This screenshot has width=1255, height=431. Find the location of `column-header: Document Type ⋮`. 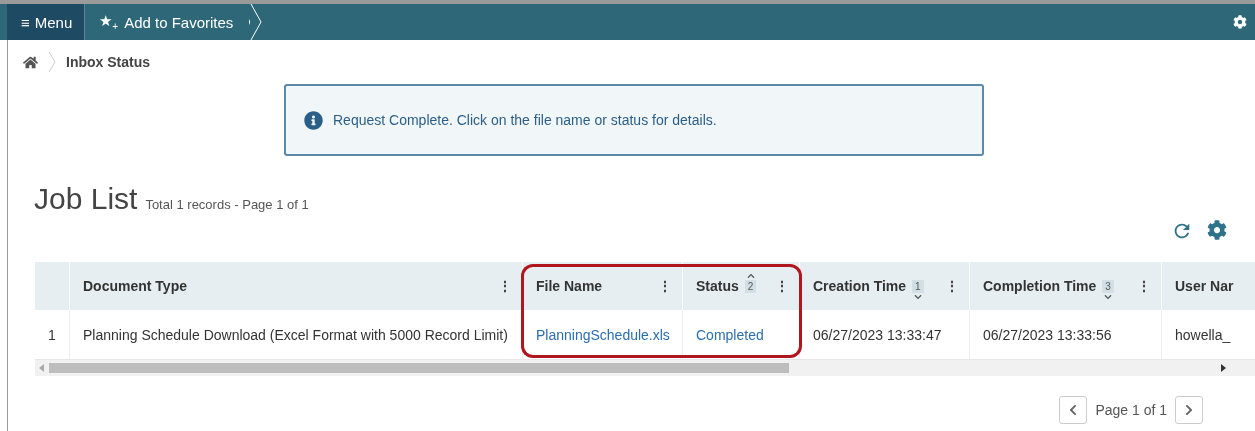

column-header: Document Type ⋮ is located at coordinates (296, 286).